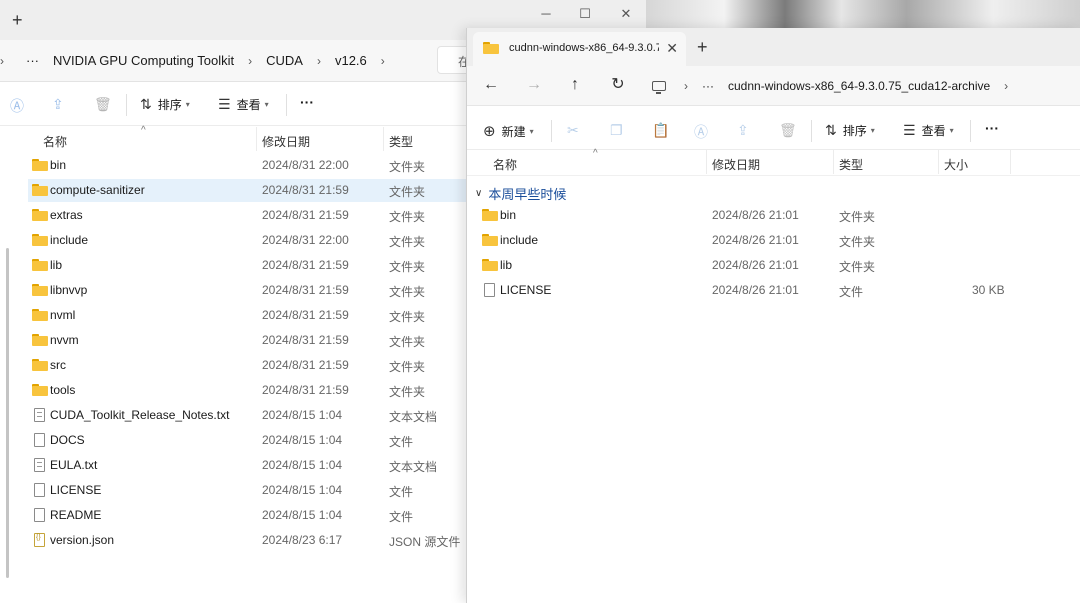 This screenshot has height=603, width=1080. Describe the element at coordinates (233, 340) in the screenshot. I see `file-row: nvvm 2024/8/31 21:59 文件夹` at that location.